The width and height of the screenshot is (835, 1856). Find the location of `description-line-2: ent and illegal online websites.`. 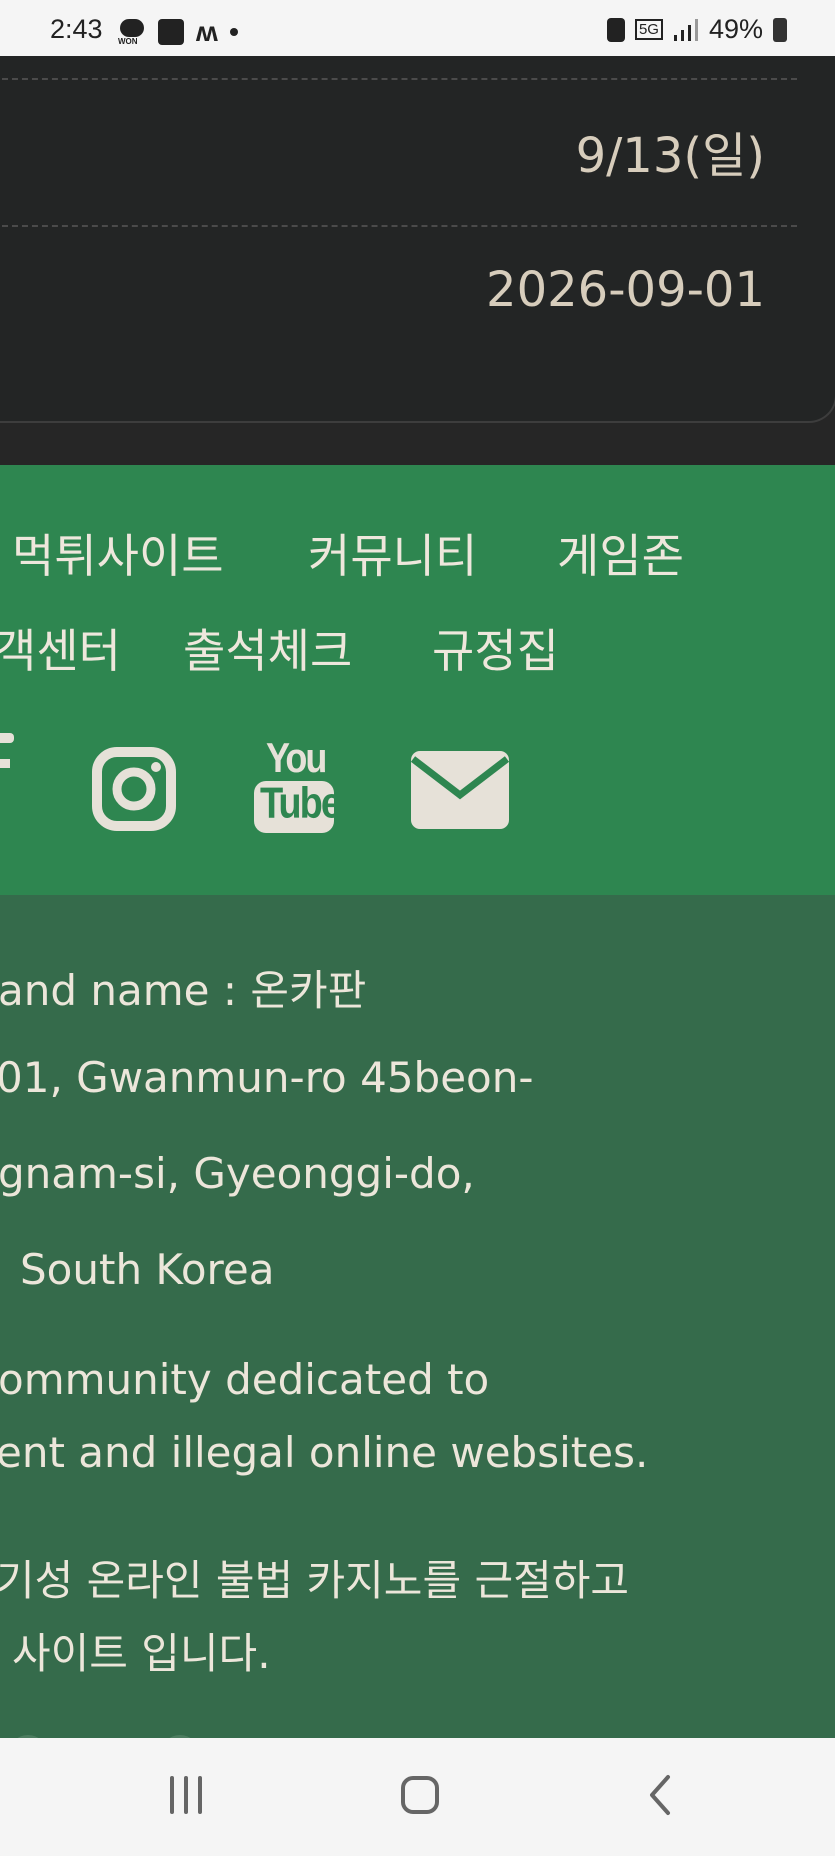

description-line-2: ent and illegal online websites. is located at coordinates (324, 1452).